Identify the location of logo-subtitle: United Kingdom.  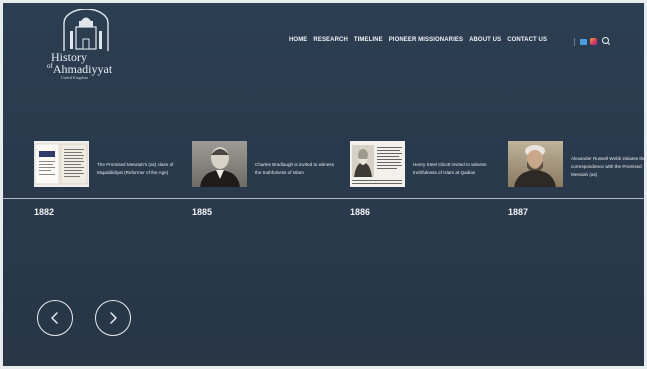
(74, 77).